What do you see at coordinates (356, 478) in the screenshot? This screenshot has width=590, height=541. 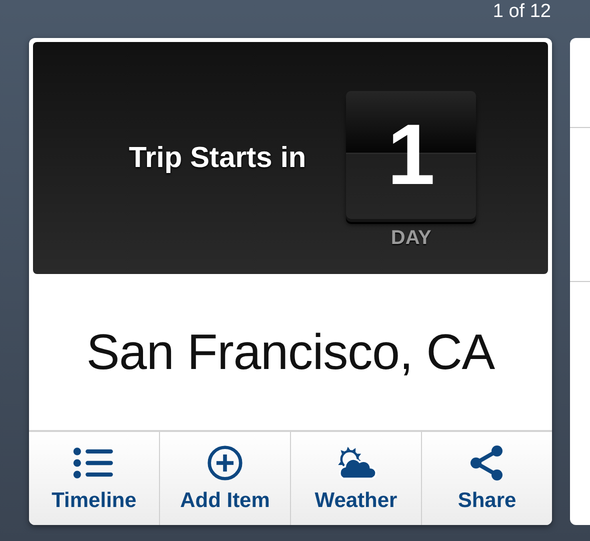 I see `toolbar-button: Weather` at bounding box center [356, 478].